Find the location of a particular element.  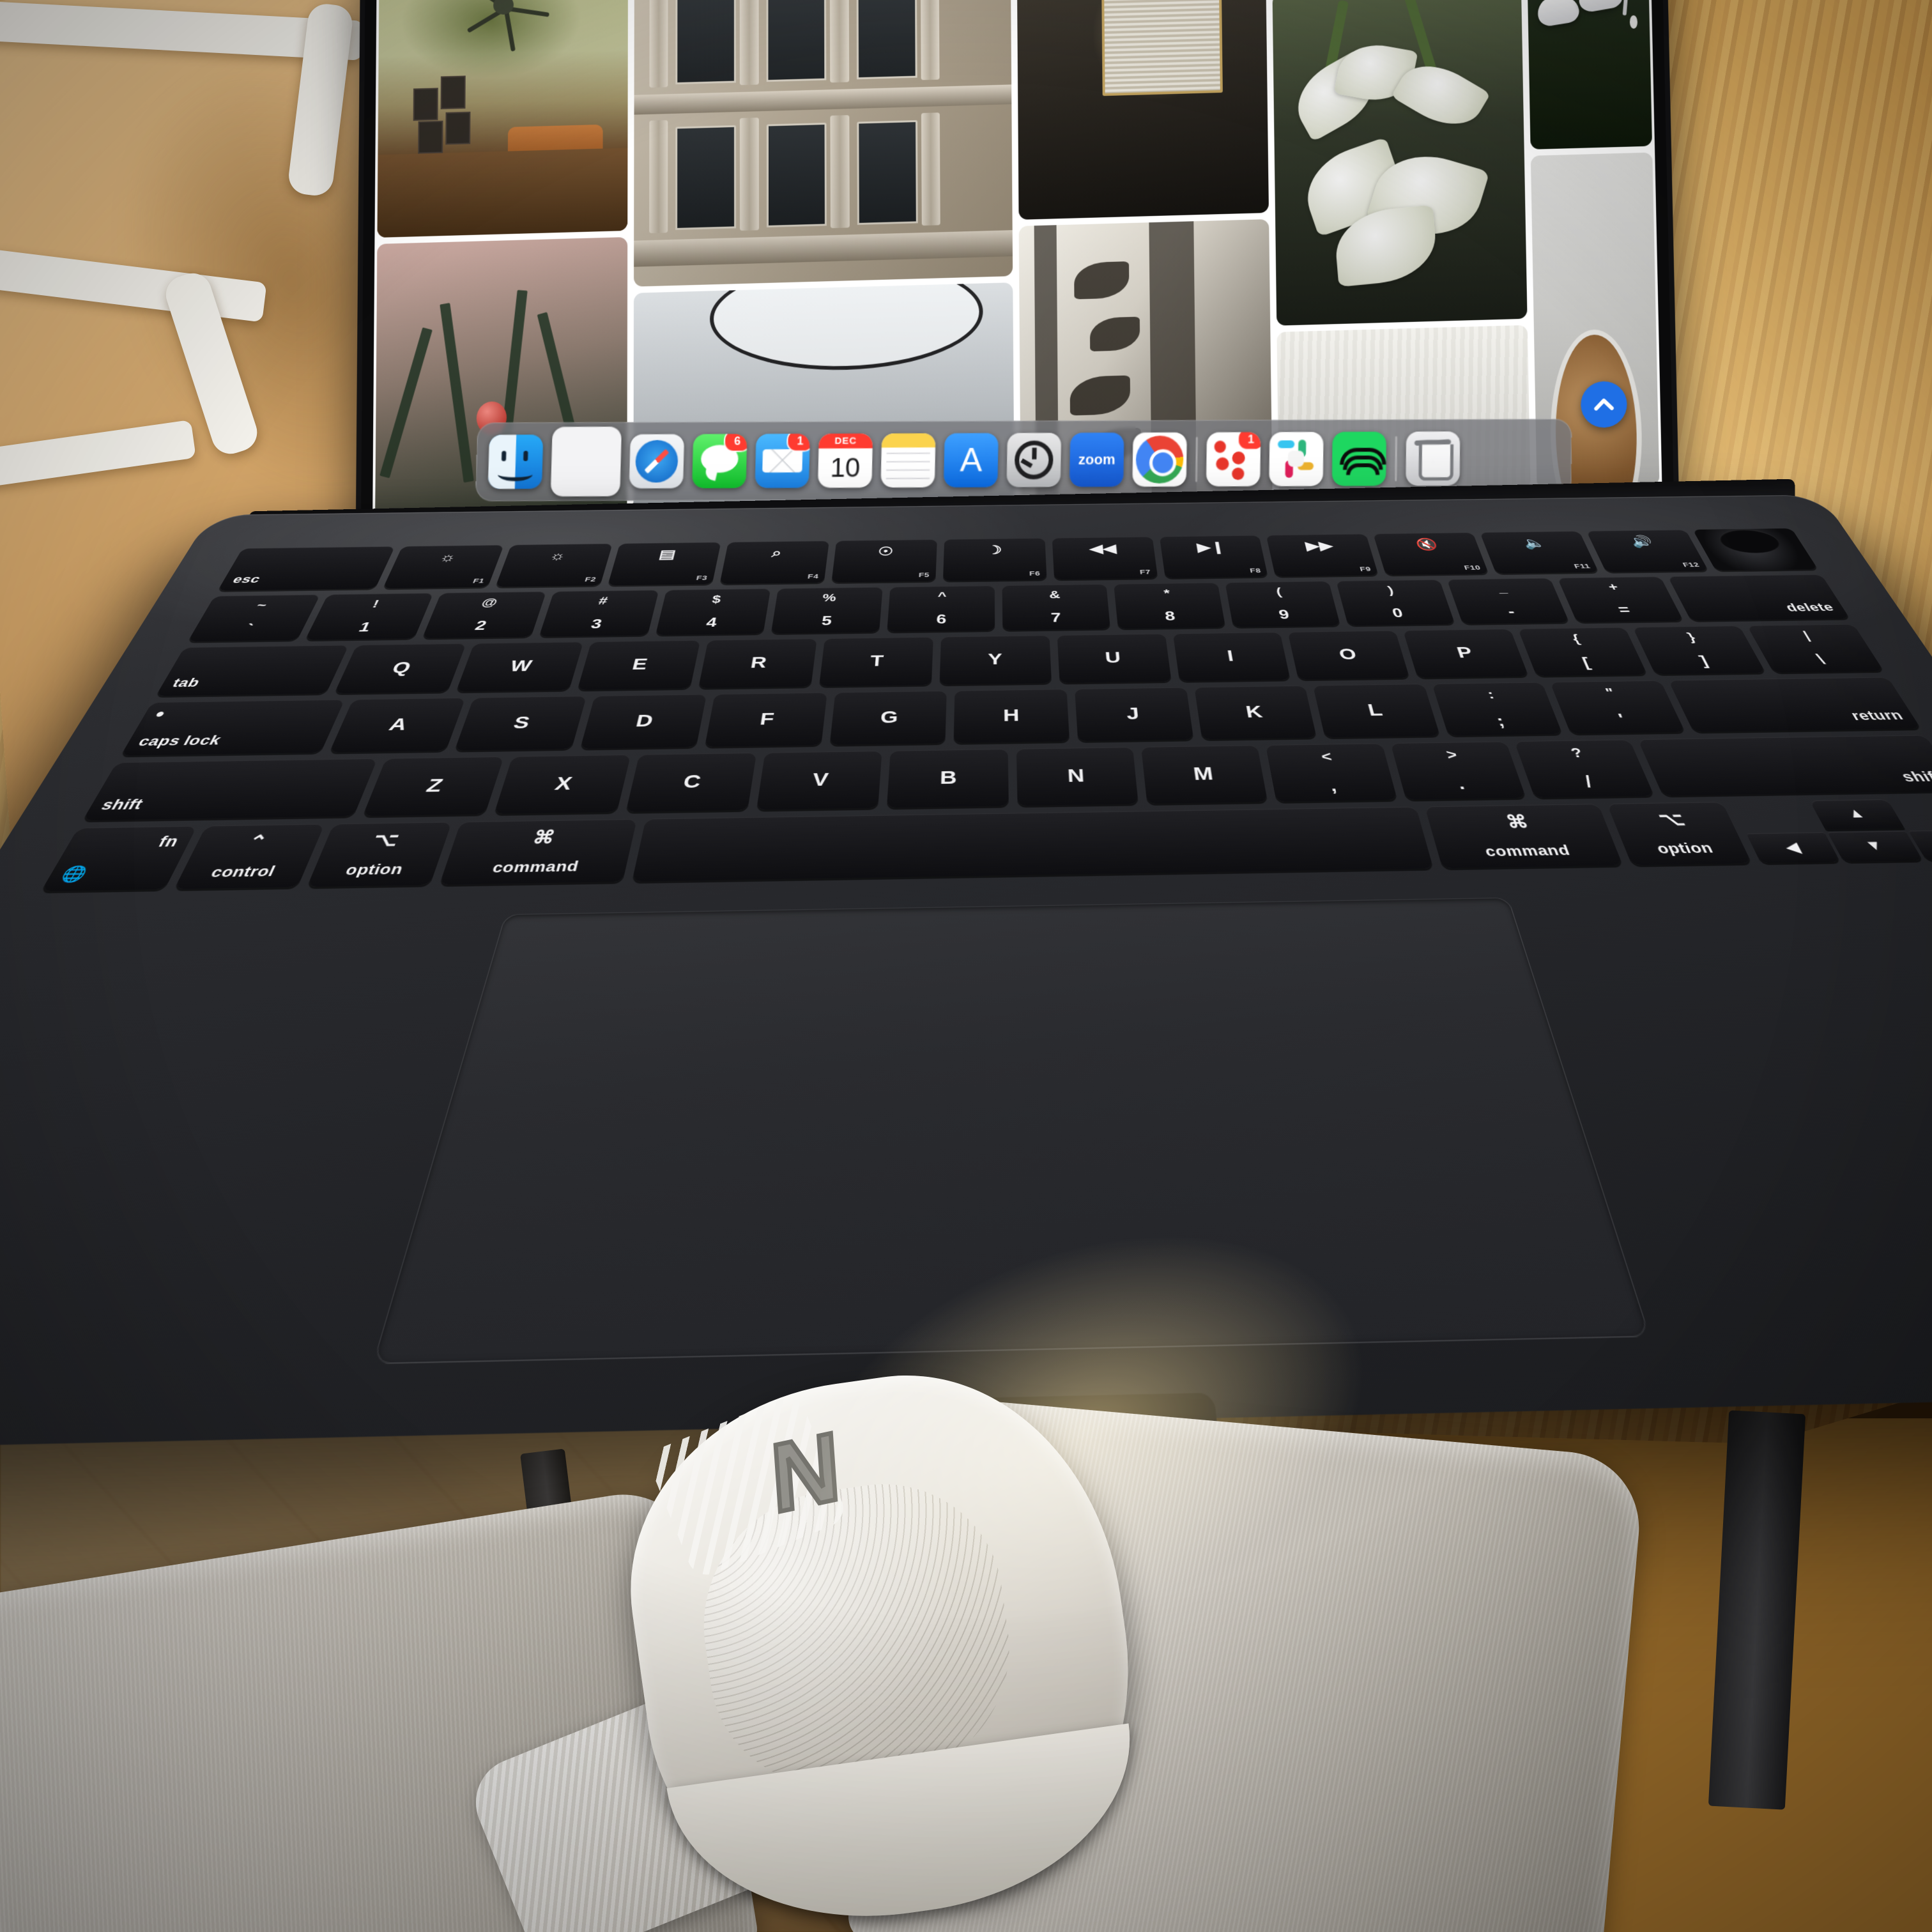

key-z: Z is located at coordinates (433, 786).